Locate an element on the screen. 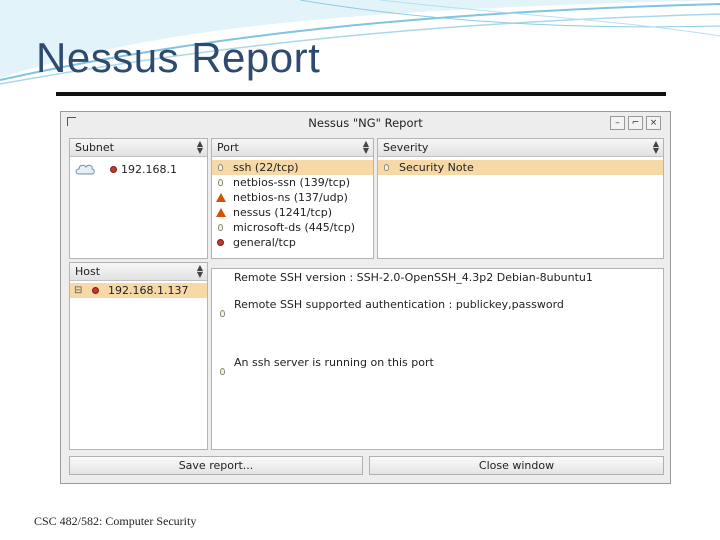 This screenshot has height=540, width=720. port-header-label: Port is located at coordinates (228, 147).